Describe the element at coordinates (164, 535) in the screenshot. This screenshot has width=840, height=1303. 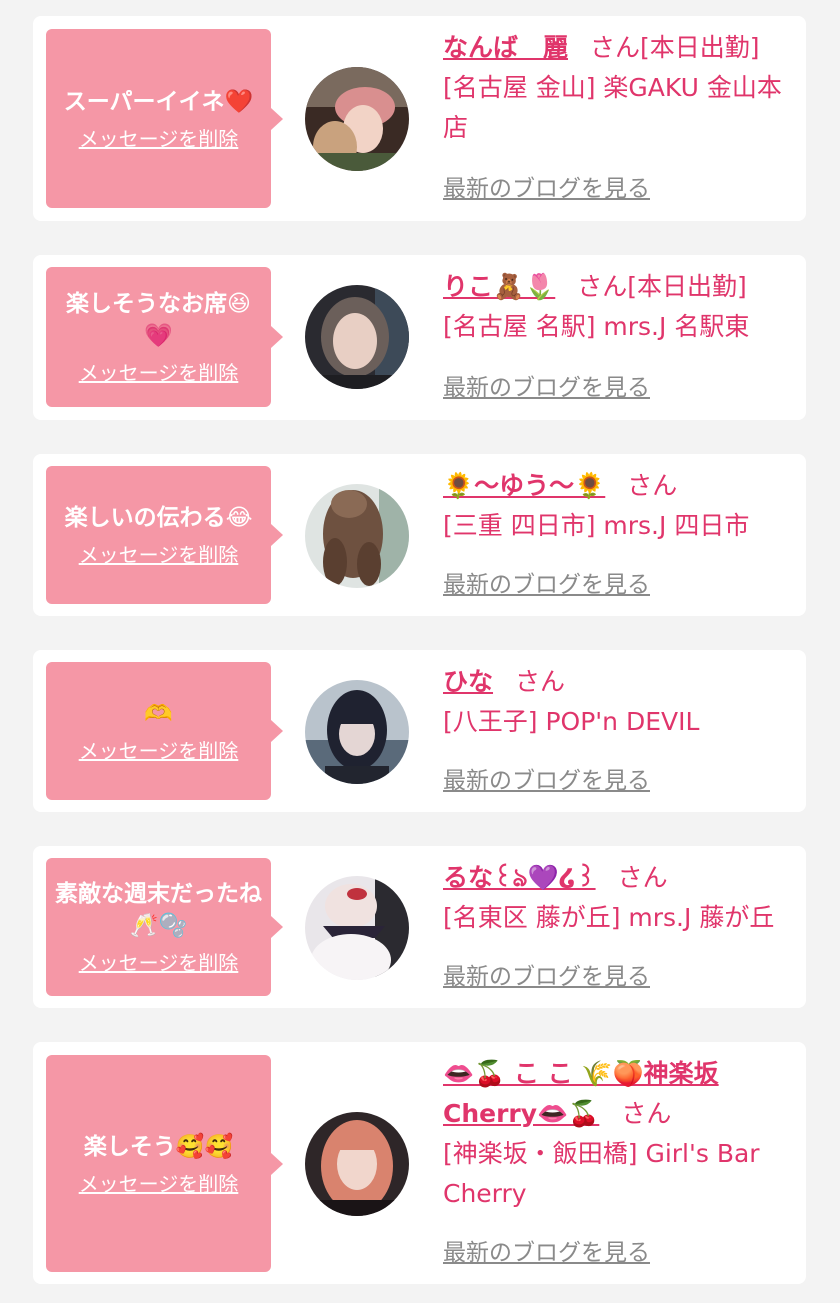
I see `message-bubble: 楽しいの伝わる😂 メッセージを削除` at that location.